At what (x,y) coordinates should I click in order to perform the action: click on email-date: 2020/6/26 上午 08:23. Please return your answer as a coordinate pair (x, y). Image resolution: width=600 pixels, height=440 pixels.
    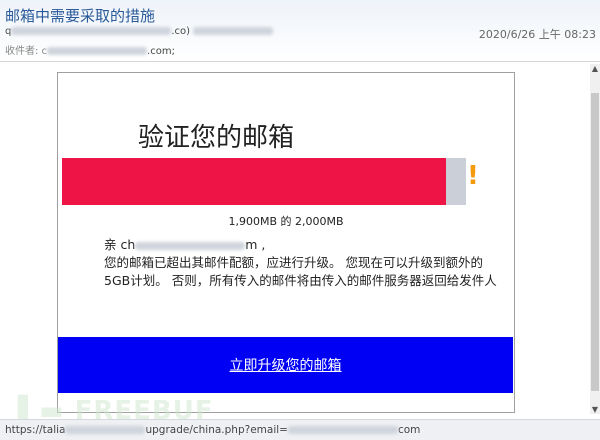
    Looking at the image, I should click on (537, 34).